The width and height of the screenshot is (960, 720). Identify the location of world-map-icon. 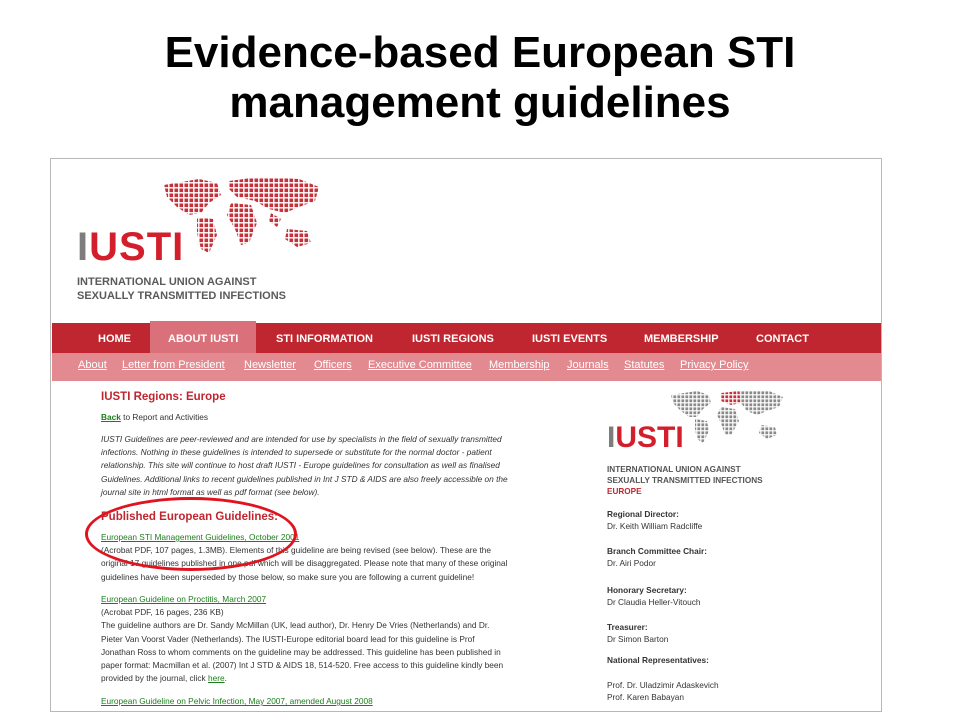
(241, 215).